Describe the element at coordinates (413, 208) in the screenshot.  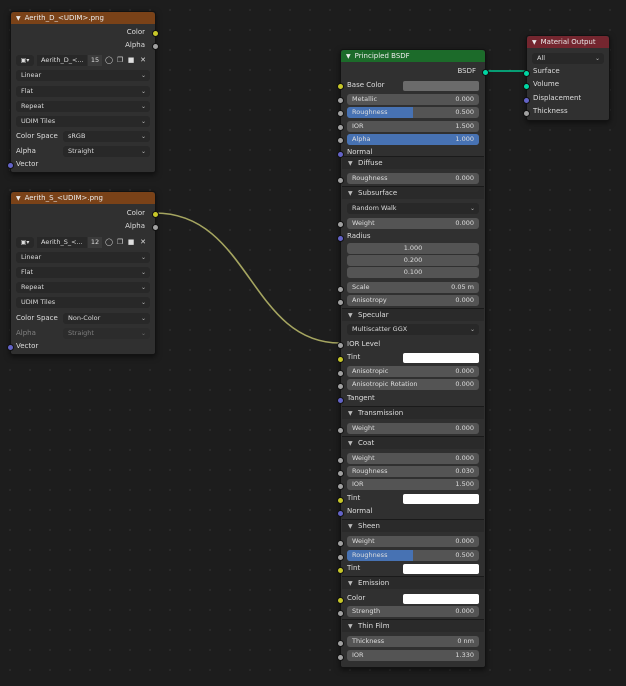
I see `subsurface-method-dropdown: Random Walk ⌄` at that location.